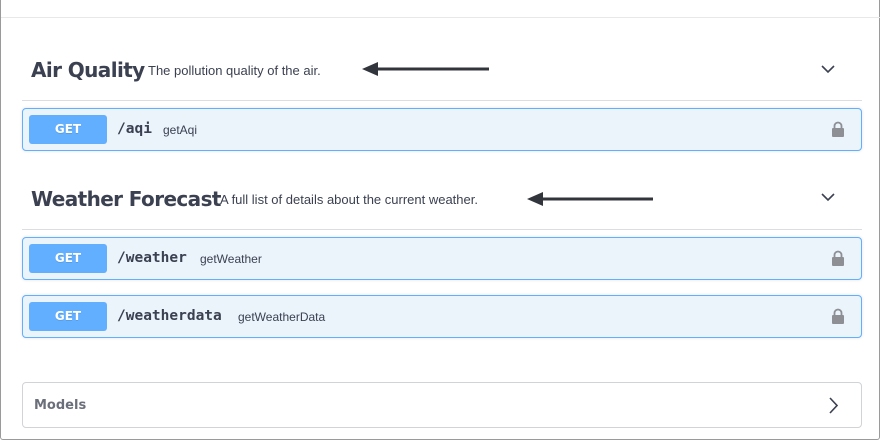 This screenshot has width=880, height=441. I want to click on tag-name: Weather Forecast, so click(126, 199).